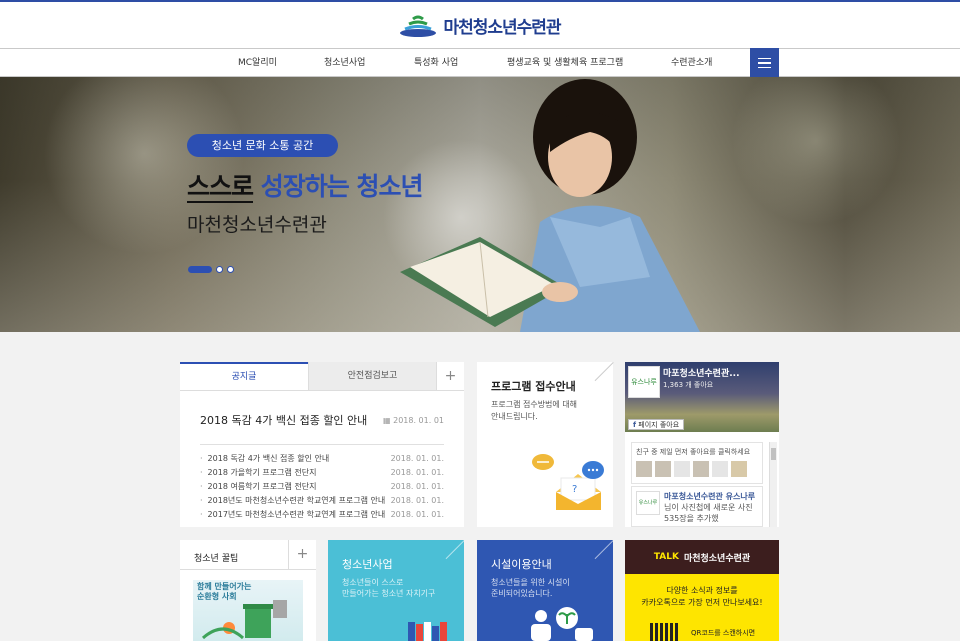 The width and height of the screenshot is (960, 641). What do you see at coordinates (691, 63) in the screenshot?
I see `nav-item-about: 수련관소개` at bounding box center [691, 63].